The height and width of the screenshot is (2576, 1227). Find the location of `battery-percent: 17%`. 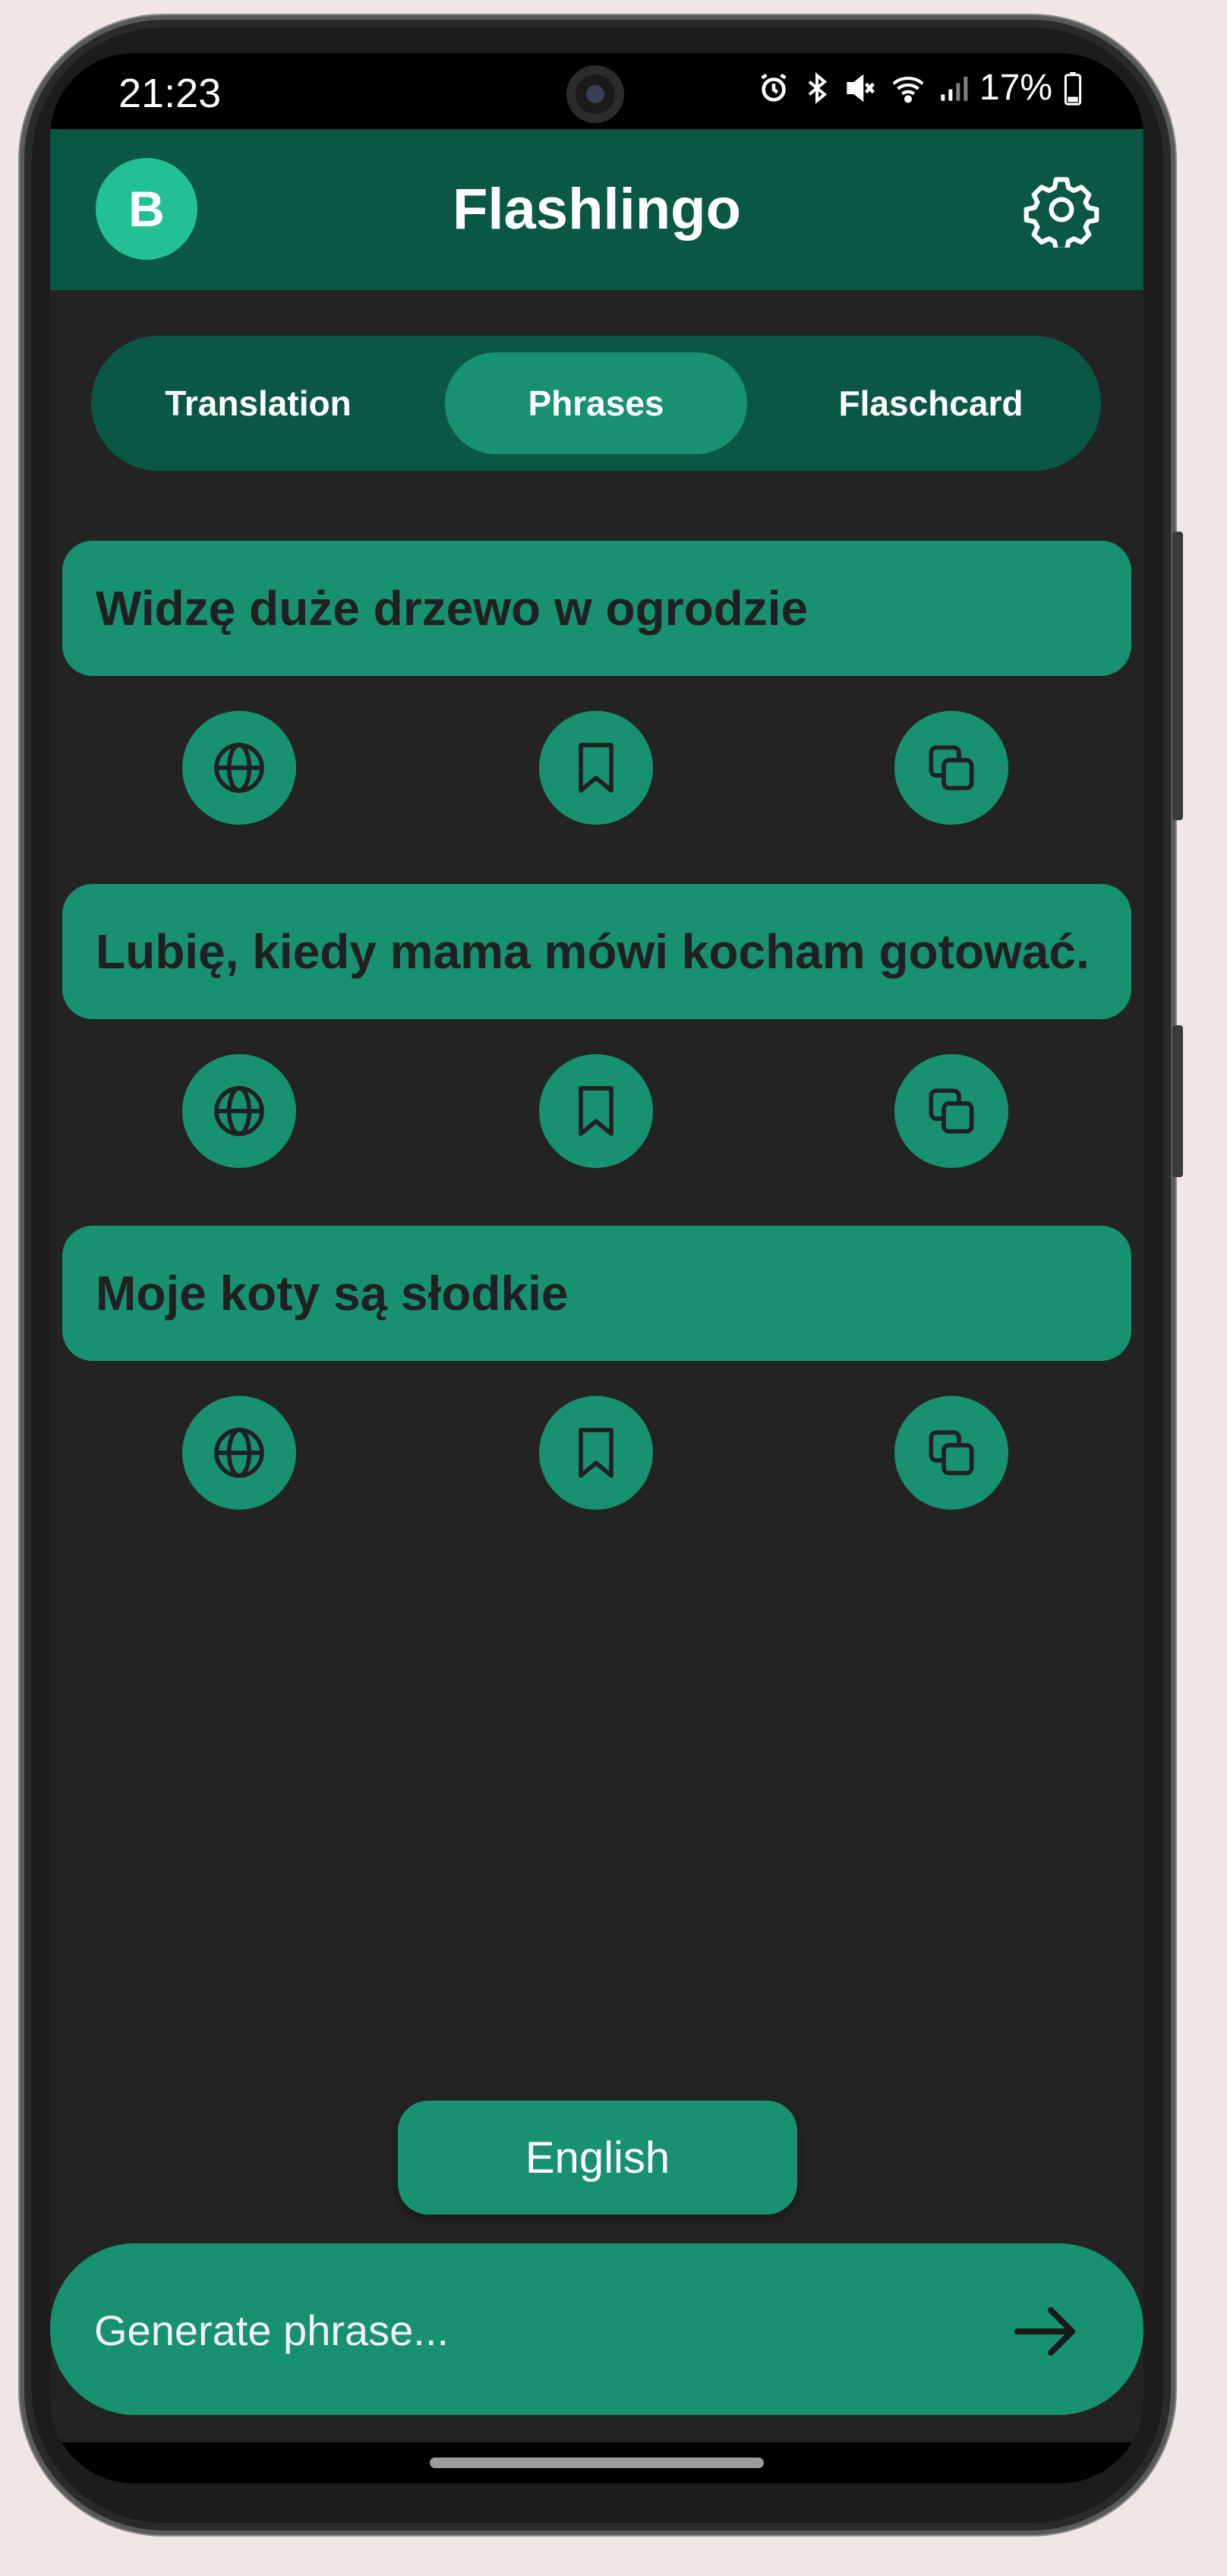

battery-percent: 17% is located at coordinates (1015, 88).